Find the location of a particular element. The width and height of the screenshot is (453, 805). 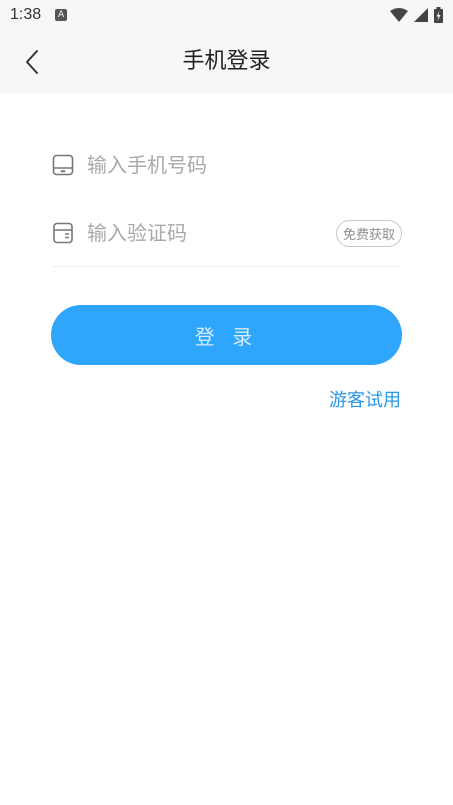

wifi-icon is located at coordinates (399, 15).